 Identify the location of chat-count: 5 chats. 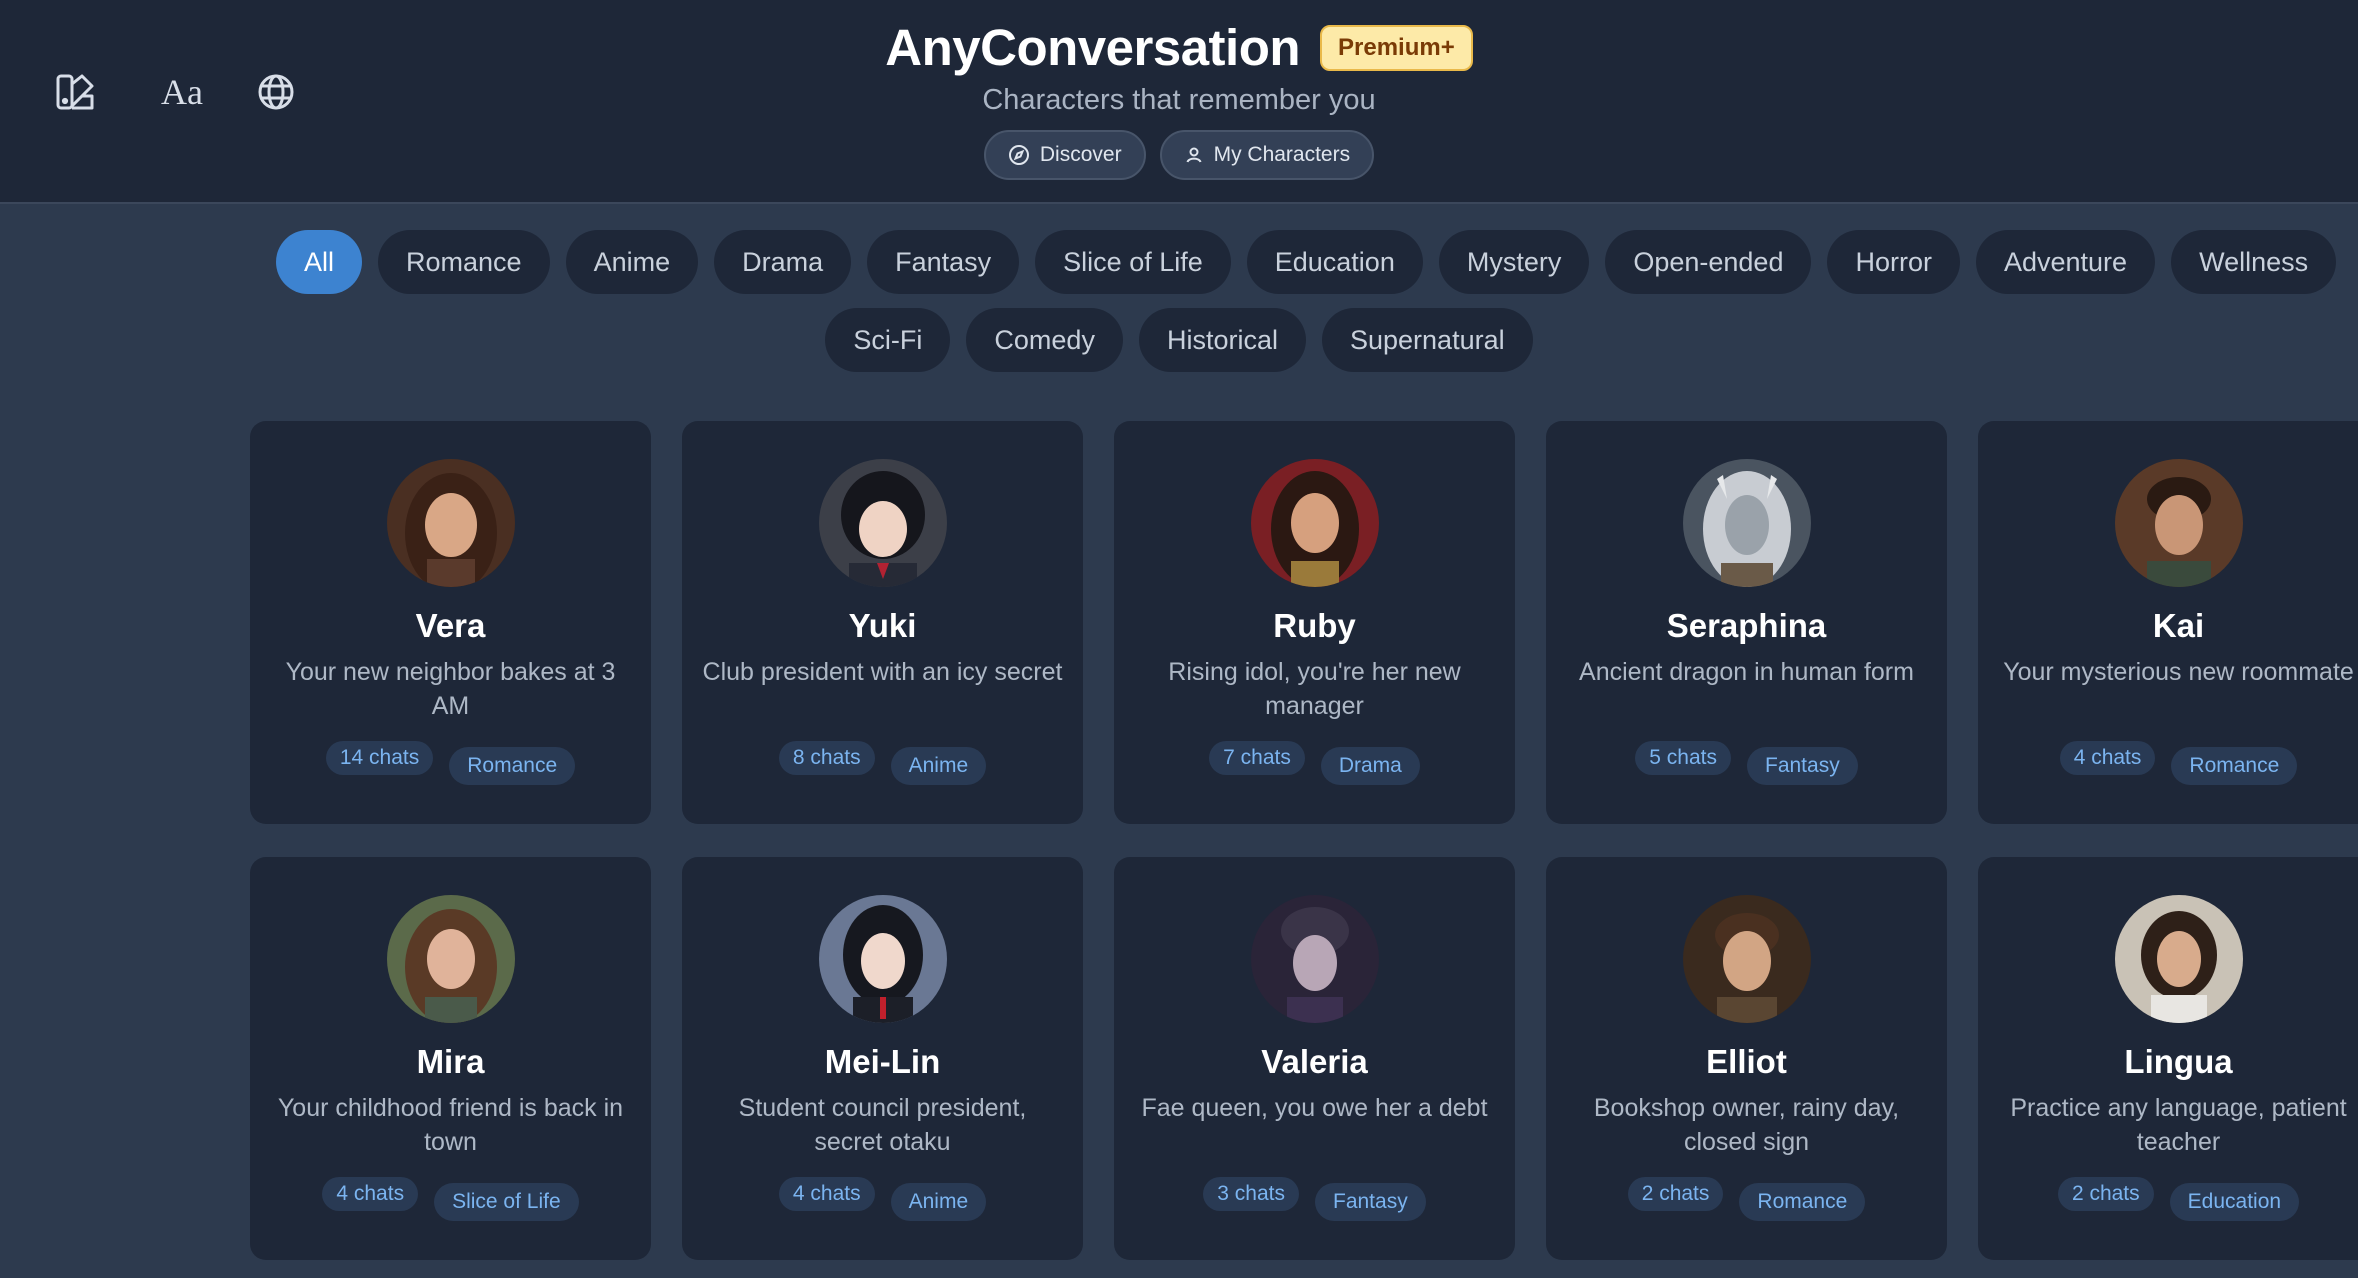
(1683, 758).